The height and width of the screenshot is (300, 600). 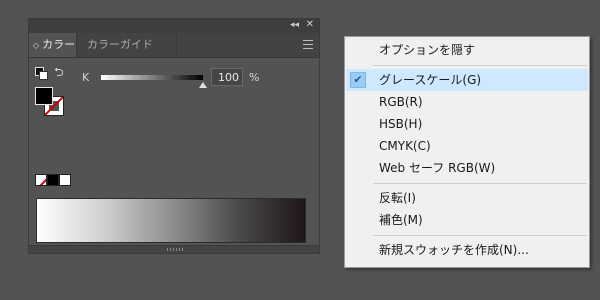 I want to click on swap-fill-stroke-icon: ⮌, so click(x=59, y=73).